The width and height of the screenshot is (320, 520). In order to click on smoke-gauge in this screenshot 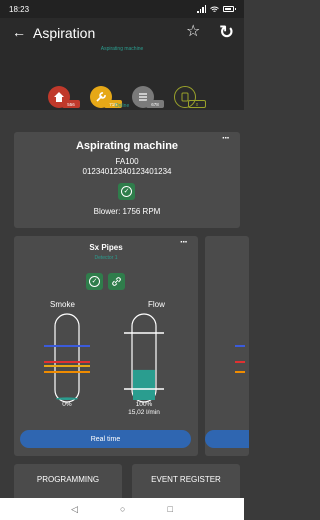, I will do `click(67, 358)`.